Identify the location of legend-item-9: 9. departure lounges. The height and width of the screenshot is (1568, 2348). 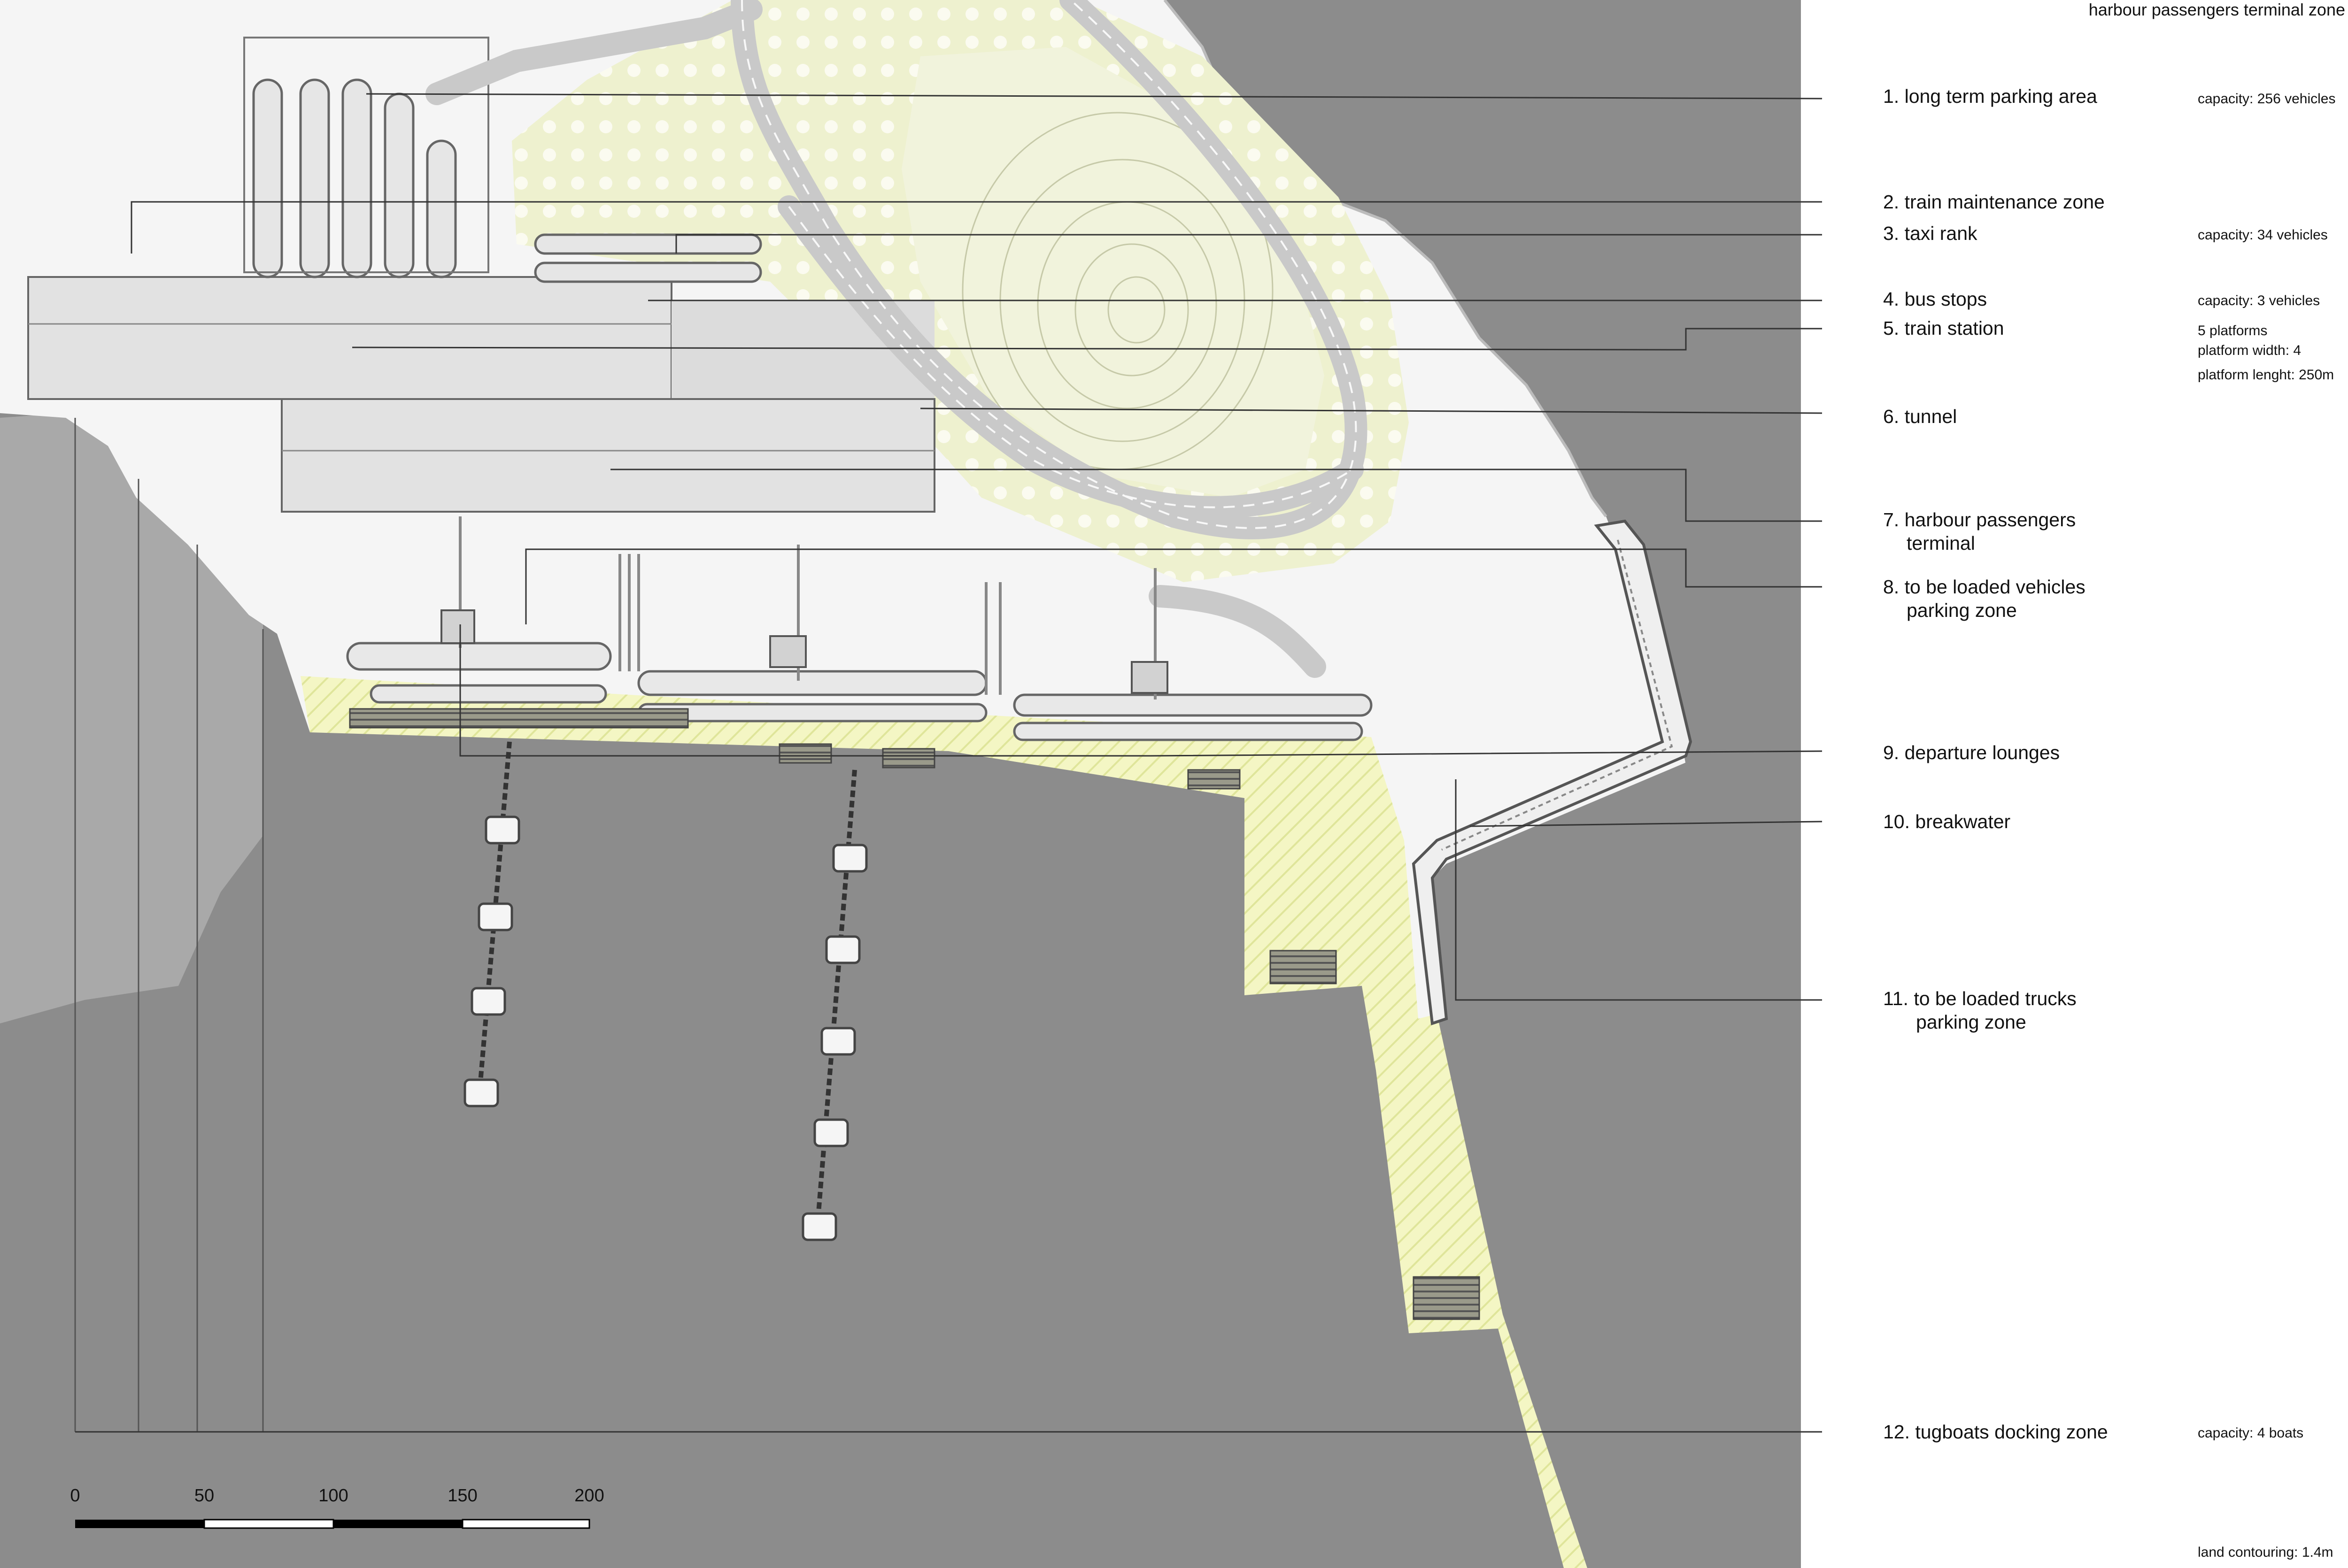
(1971, 753).